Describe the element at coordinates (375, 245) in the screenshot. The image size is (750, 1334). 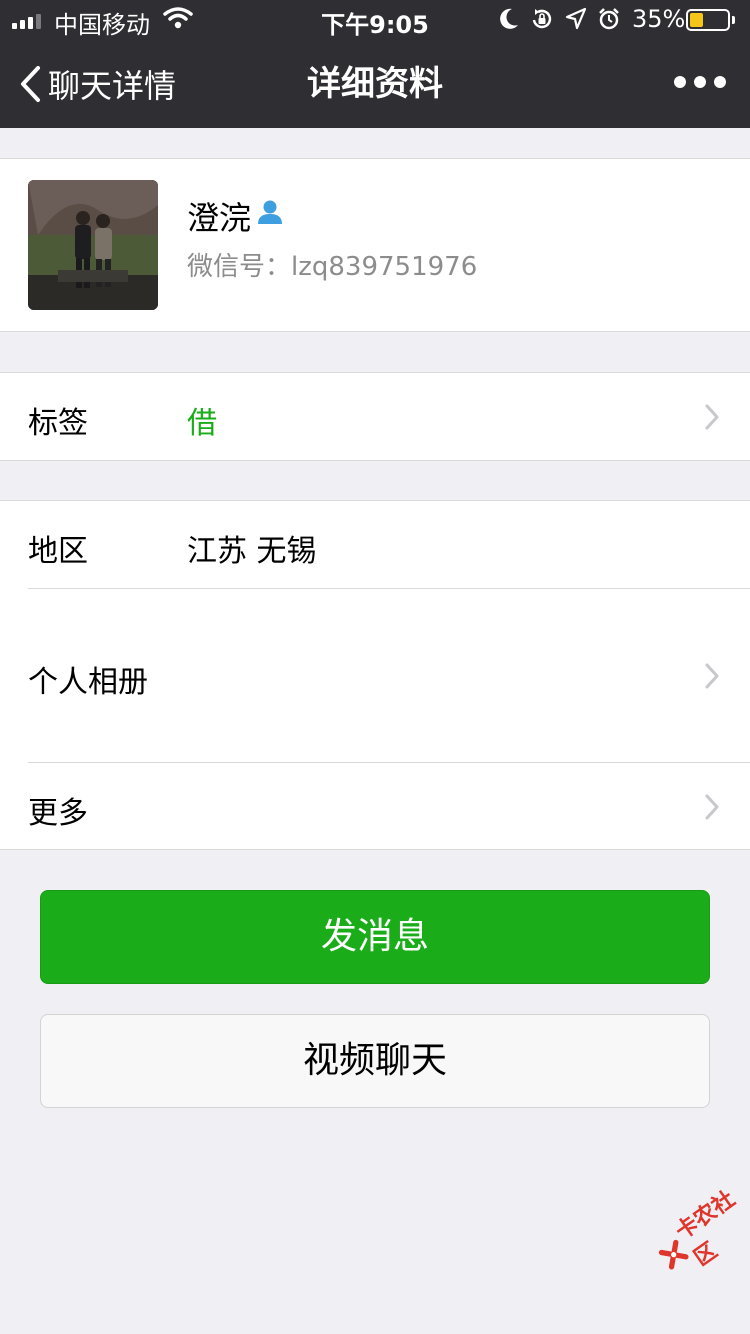
I see `profile-card: 澄浣 微信号：lzq839751976` at that location.